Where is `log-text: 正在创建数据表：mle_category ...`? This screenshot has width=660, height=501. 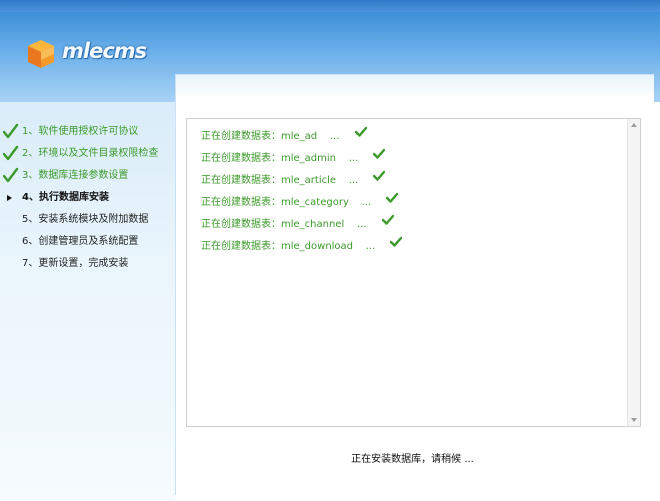 log-text: 正在创建数据表：mle_category ... is located at coordinates (286, 202).